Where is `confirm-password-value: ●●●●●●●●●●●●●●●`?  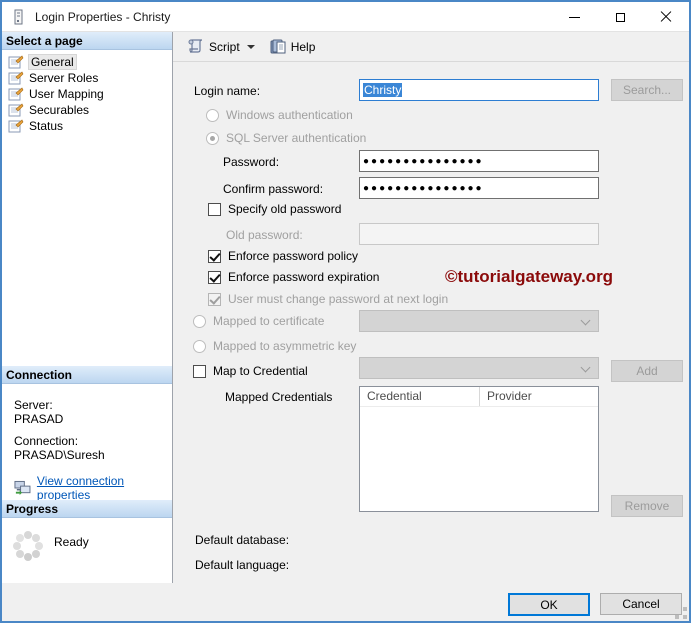 confirm-password-value: ●●●●●●●●●●●●●●● is located at coordinates (423, 188).